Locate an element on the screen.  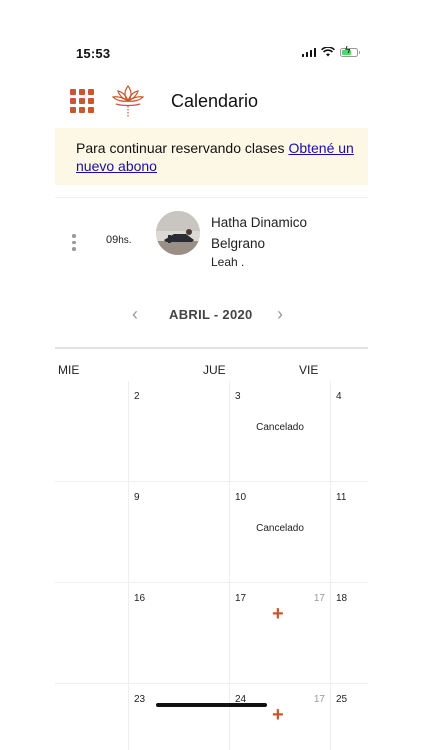
weekday-label: MIE is located at coordinates (69, 370).